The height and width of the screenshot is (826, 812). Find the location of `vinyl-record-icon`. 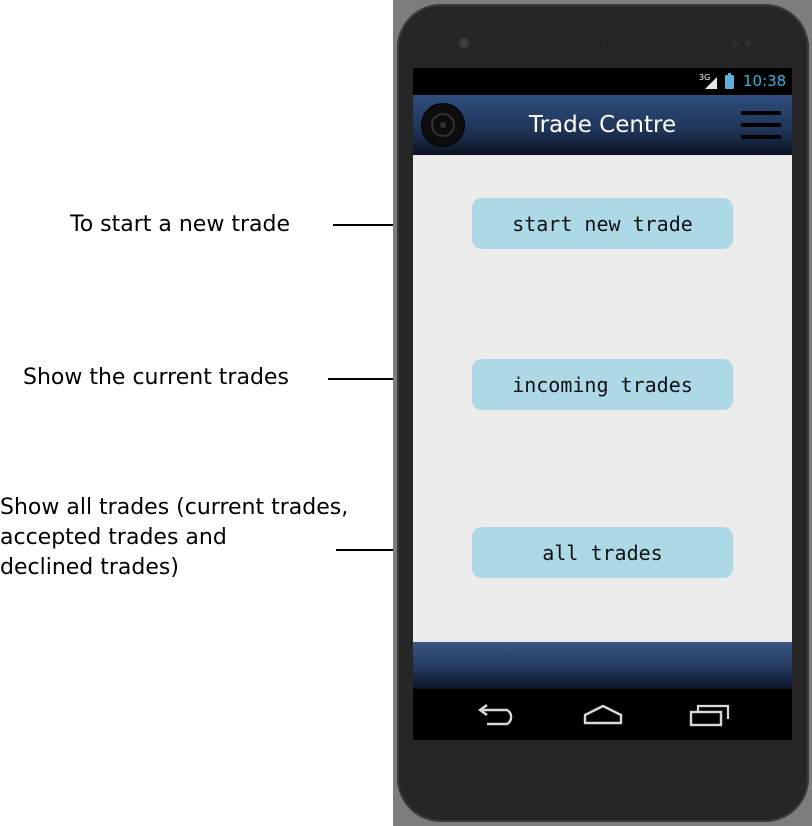

vinyl-record-icon is located at coordinates (443, 125).